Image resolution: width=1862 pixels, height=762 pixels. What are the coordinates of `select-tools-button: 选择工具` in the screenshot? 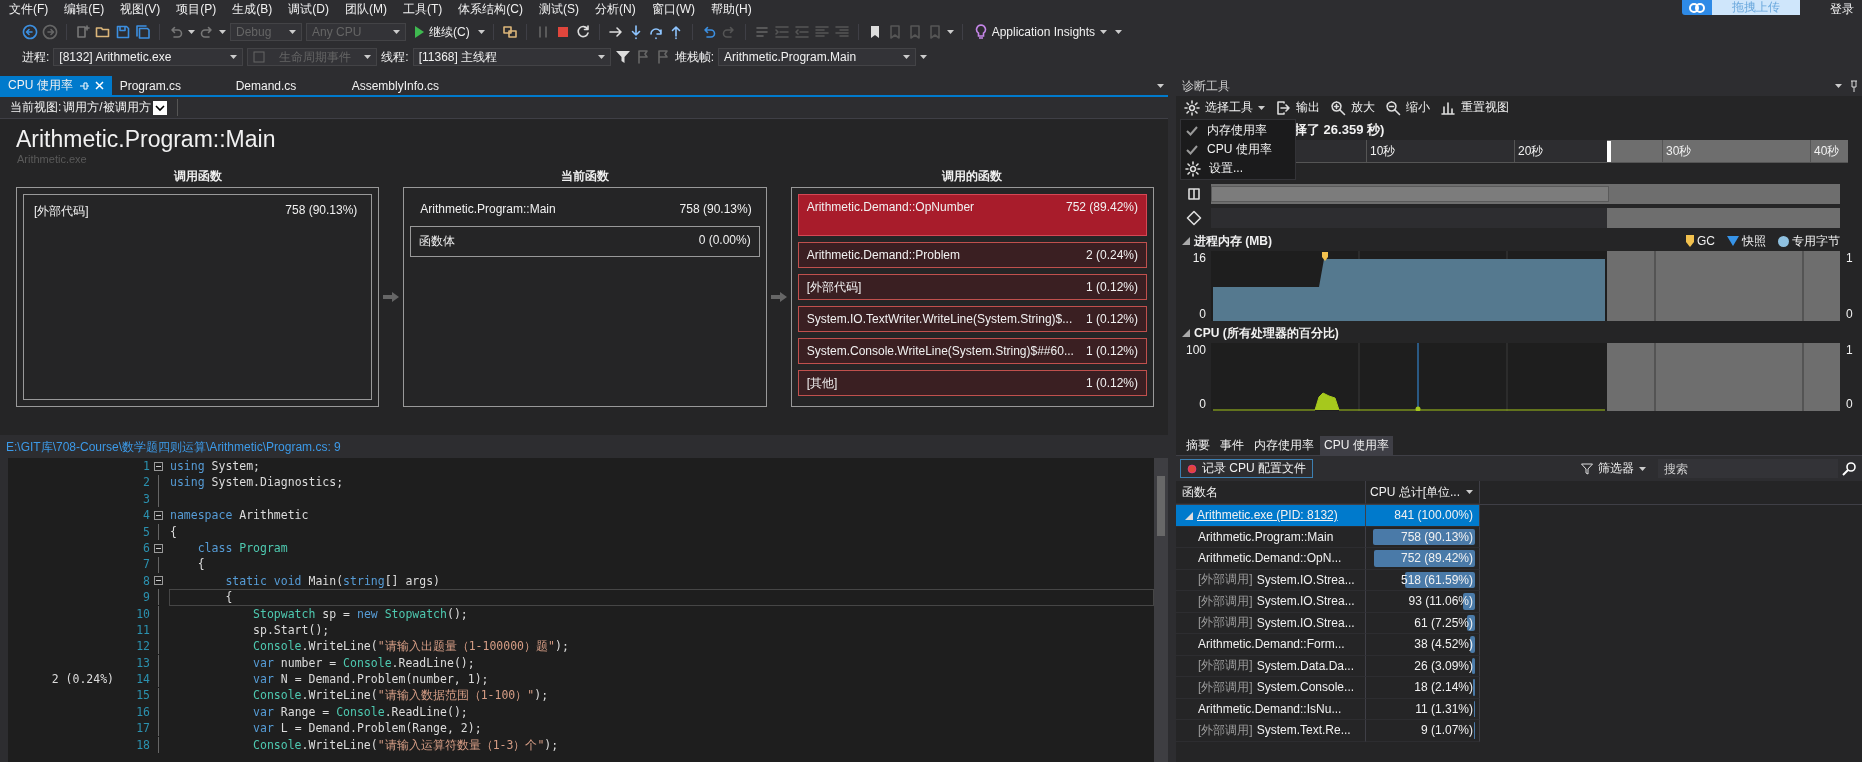 It's located at (1224, 107).